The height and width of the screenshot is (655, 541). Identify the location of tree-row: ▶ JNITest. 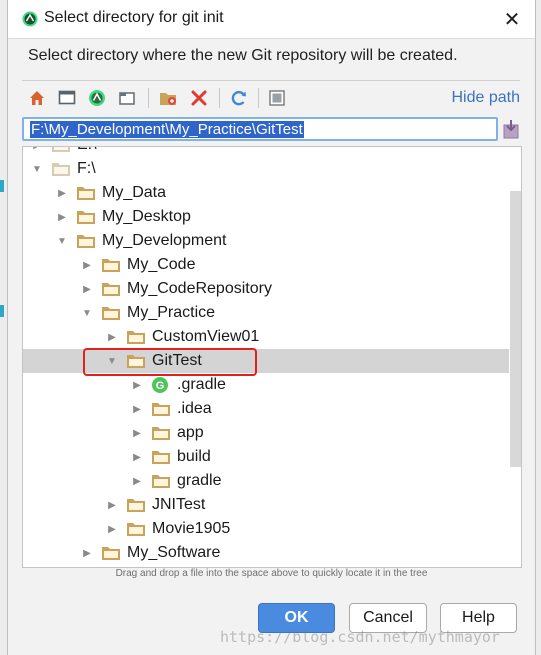
(266, 505).